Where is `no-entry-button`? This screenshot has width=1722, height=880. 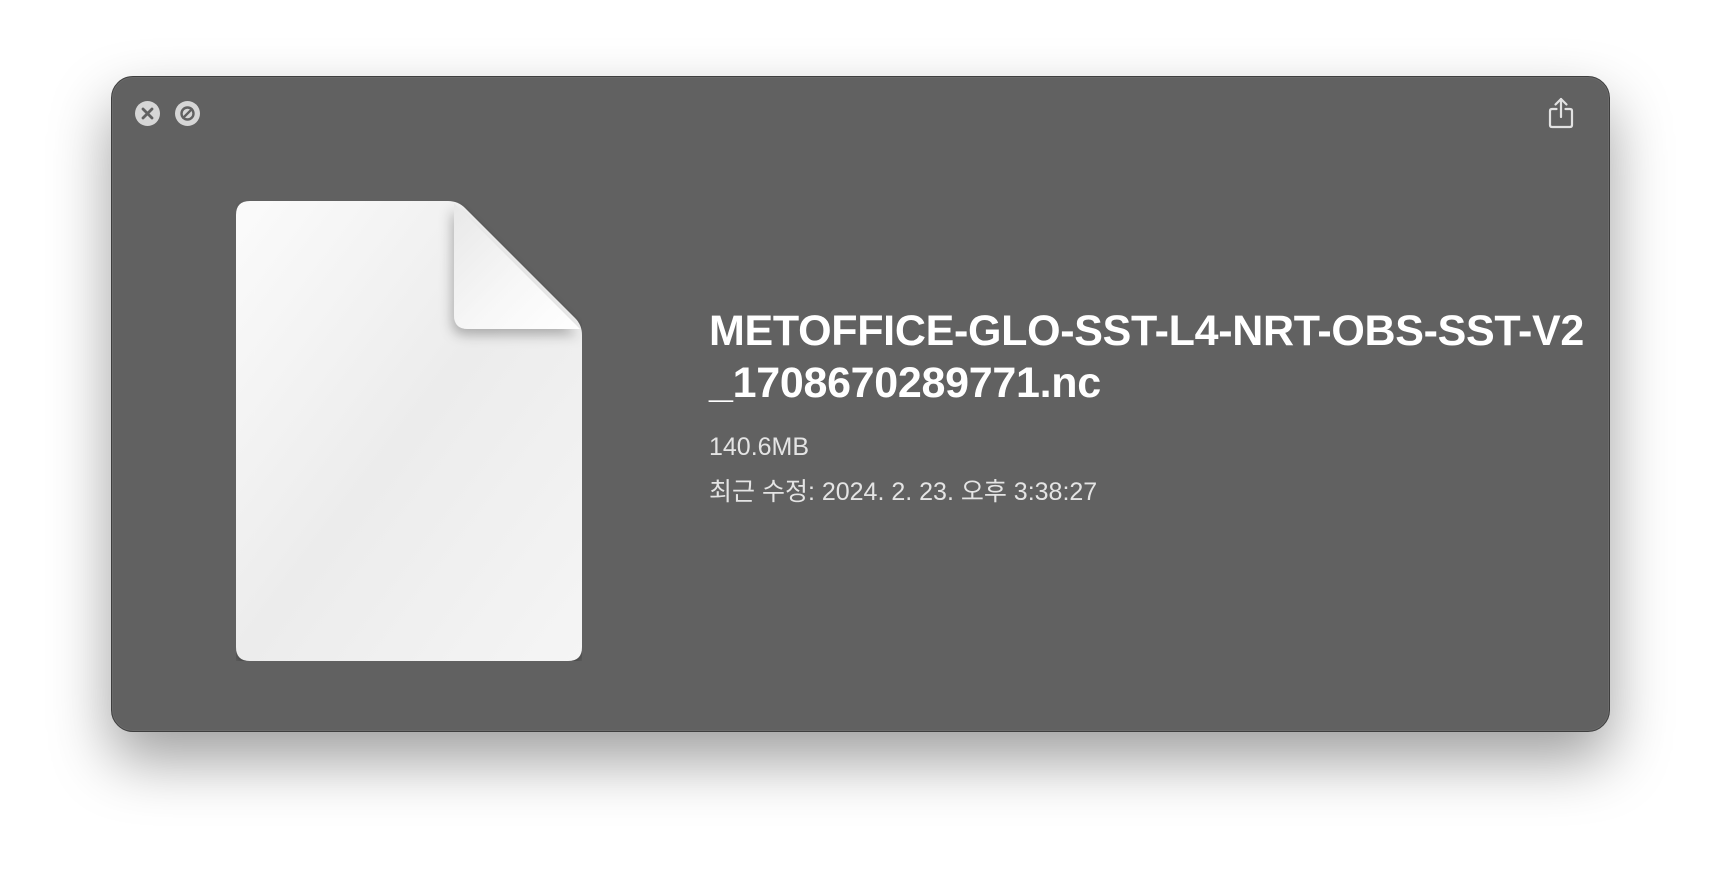 no-entry-button is located at coordinates (187, 113).